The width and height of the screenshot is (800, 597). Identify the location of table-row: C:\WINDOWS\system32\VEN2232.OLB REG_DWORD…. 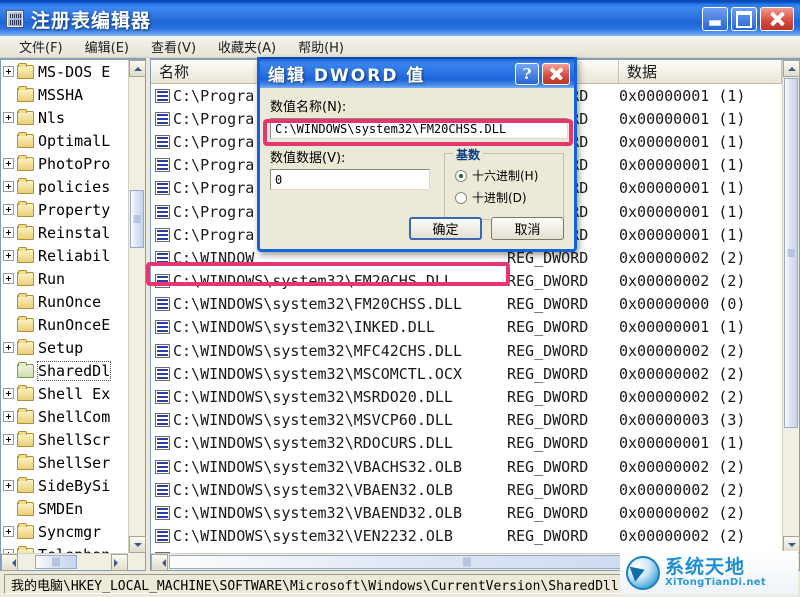
(466, 536).